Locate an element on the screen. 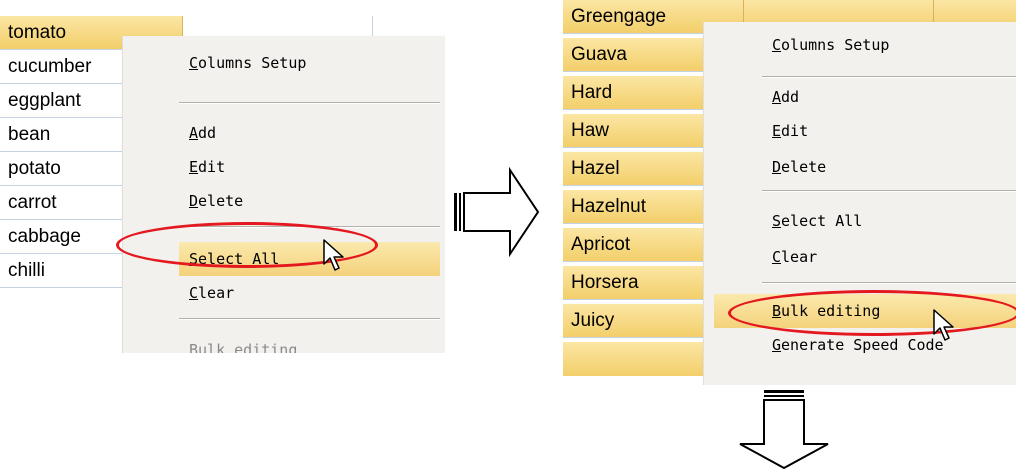  table-row: cucumber is located at coordinates (62, 67).